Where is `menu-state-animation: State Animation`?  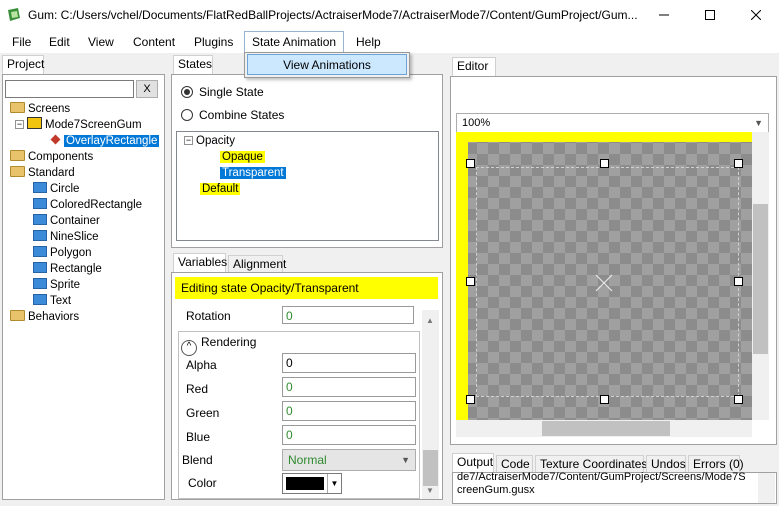 menu-state-animation: State Animation is located at coordinates (294, 42).